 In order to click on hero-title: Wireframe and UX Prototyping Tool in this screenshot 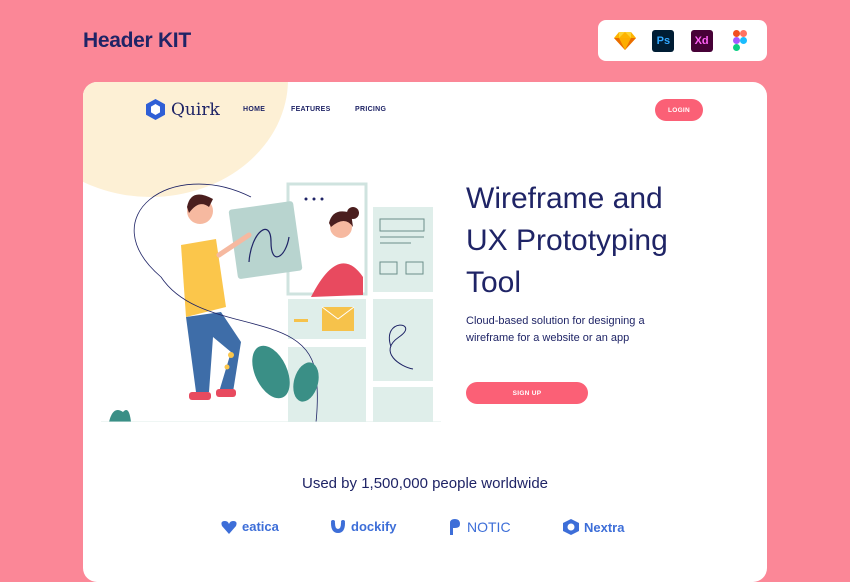, I will do `click(596, 241)`.